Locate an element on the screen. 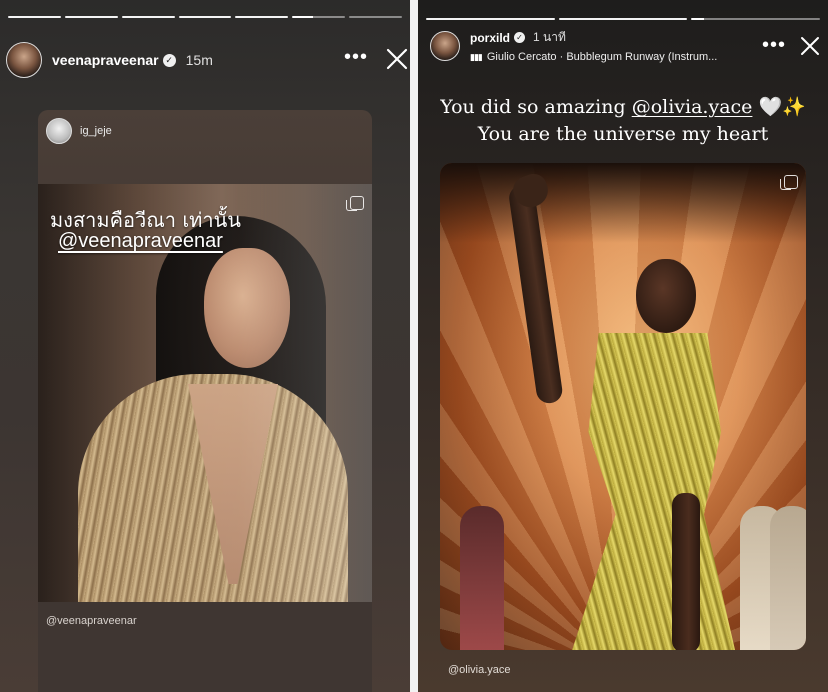 The image size is (828, 692). reposted-photo-caption: @olivia.yace is located at coordinates (479, 670).